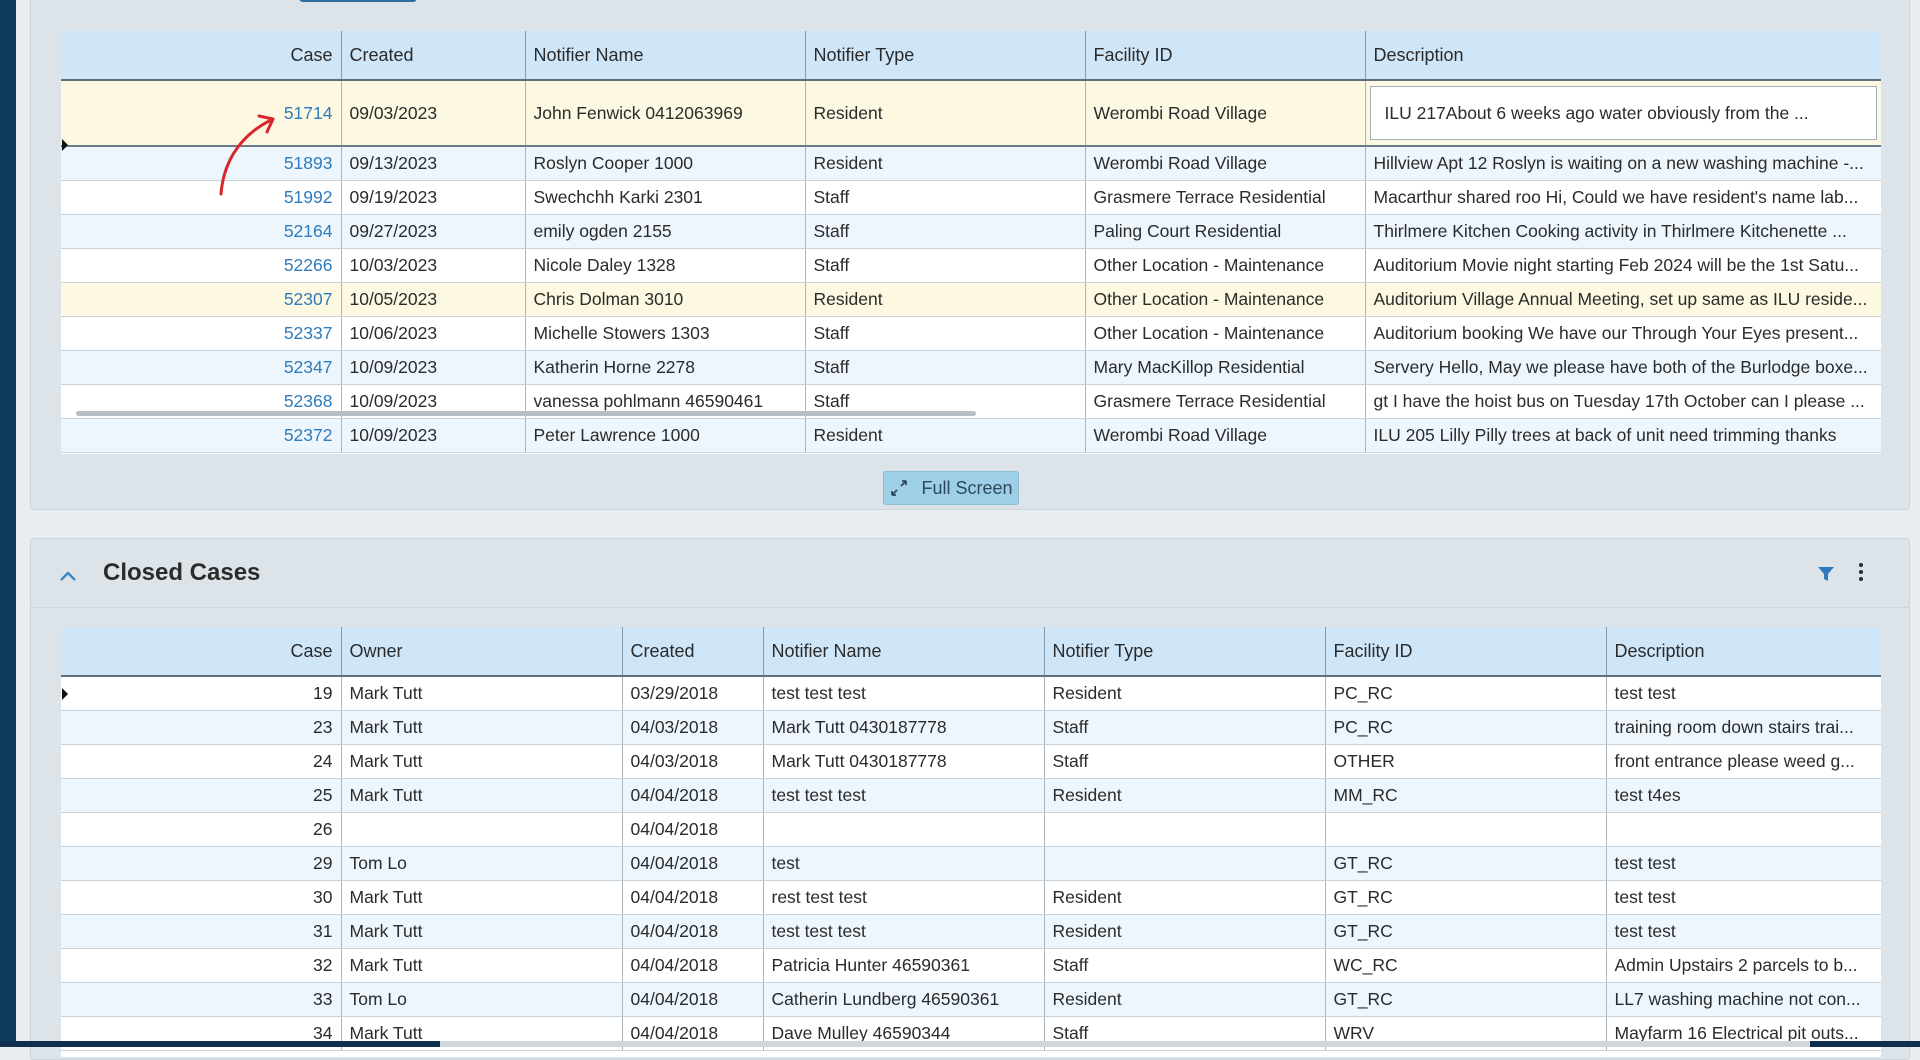  What do you see at coordinates (482, 652) in the screenshot?
I see `column-header-owner: Owner` at bounding box center [482, 652].